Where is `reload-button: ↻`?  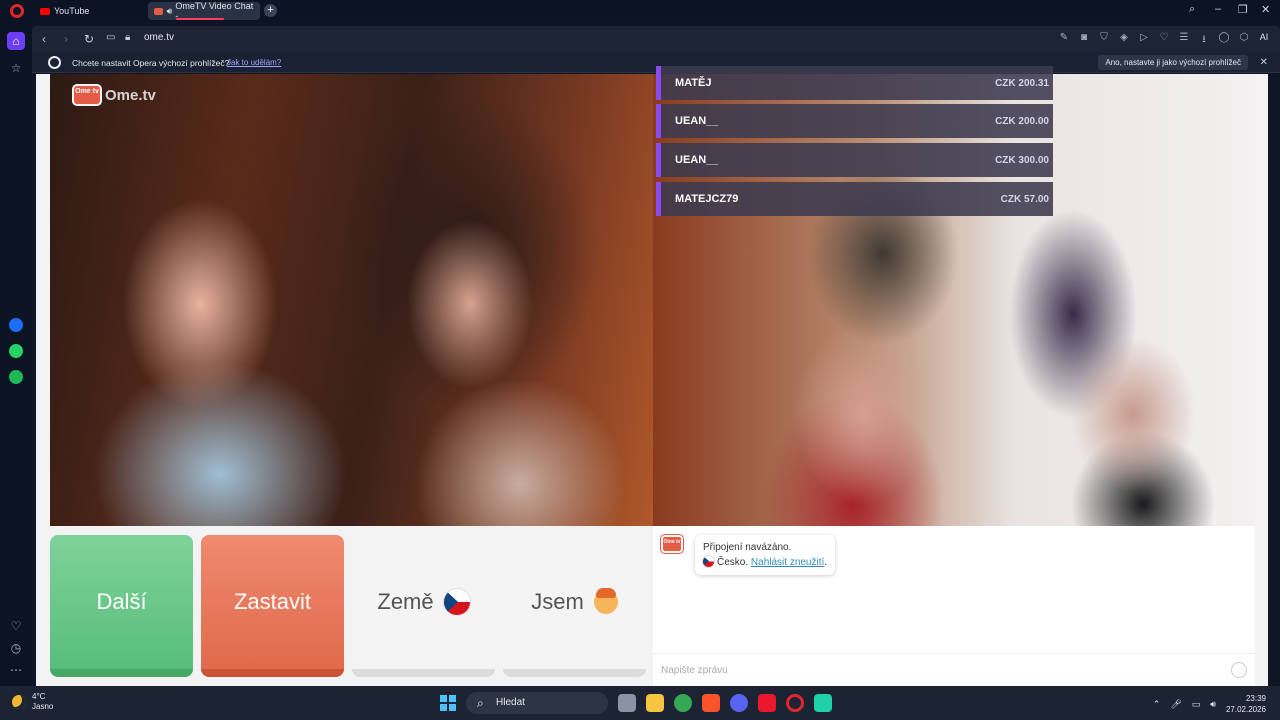
reload-button: ↻ is located at coordinates (89, 39).